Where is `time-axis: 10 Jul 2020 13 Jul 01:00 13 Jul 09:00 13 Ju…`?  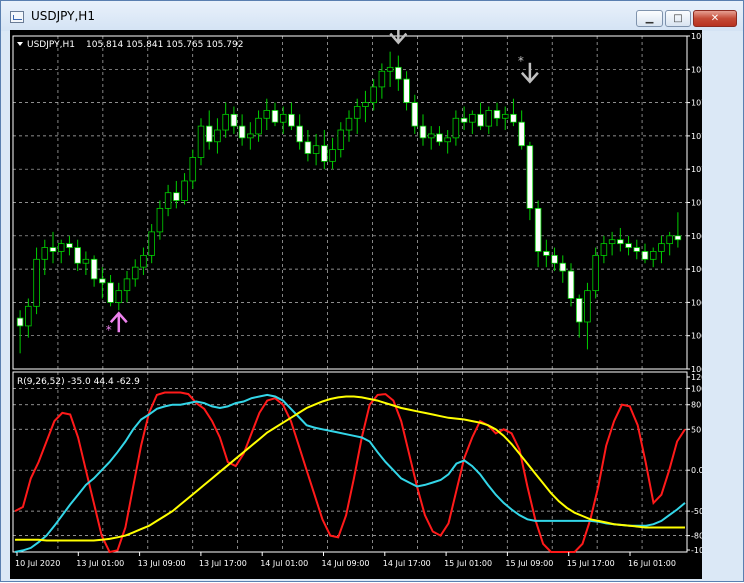 time-axis: 10 Jul 2020 13 Jul 01:00 13 Jul 09:00 13 Ju… is located at coordinates (345, 560).